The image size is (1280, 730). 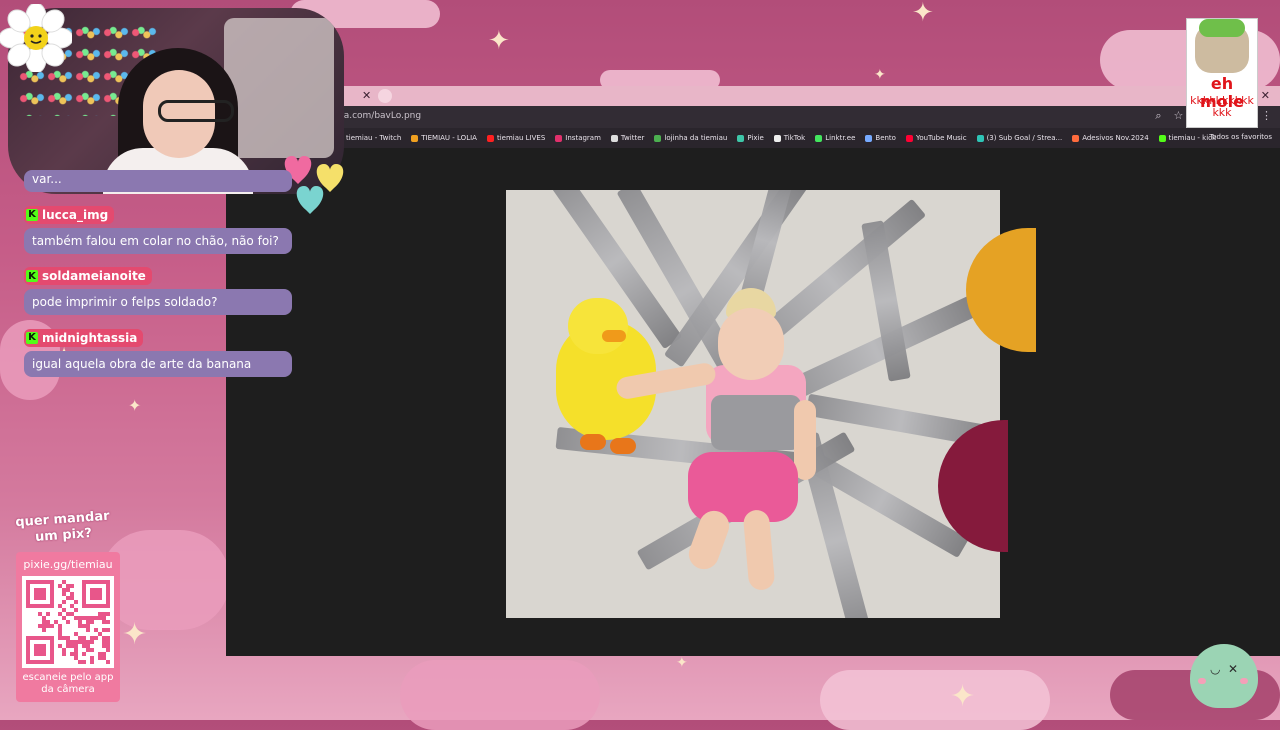 I want to click on chat-username: Ksoldameianoite, so click(x=88, y=276).